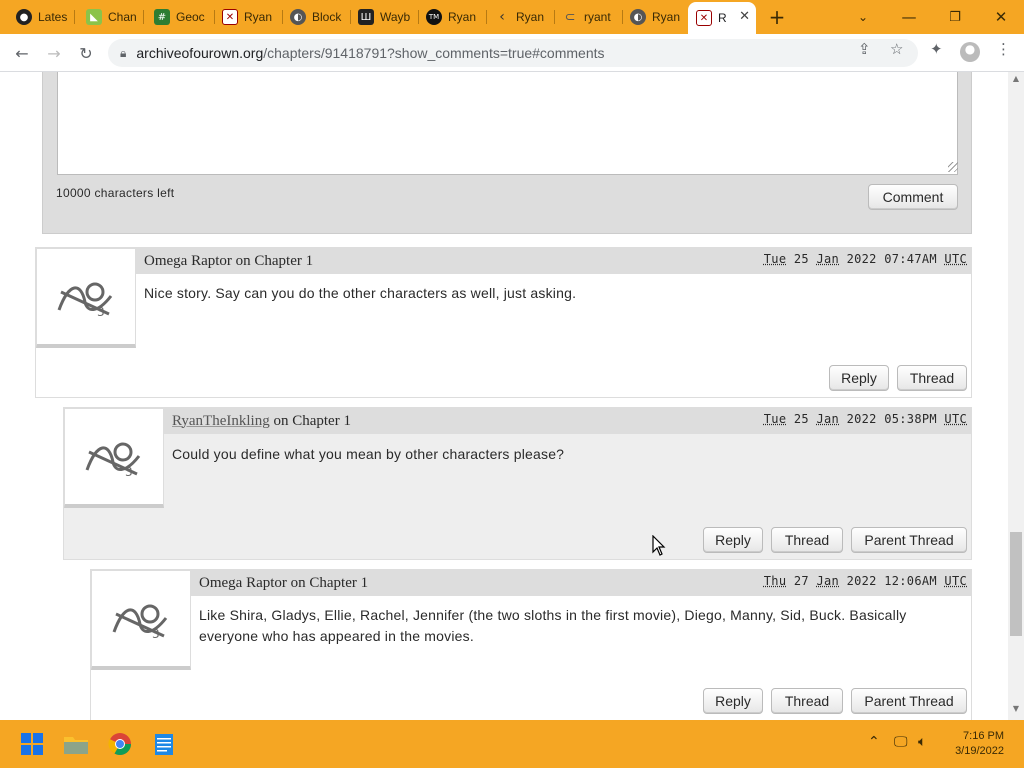 The image size is (1024, 768). Describe the element at coordinates (221, 421) in the screenshot. I see `comment-author-link: RyanTheInkling` at that location.